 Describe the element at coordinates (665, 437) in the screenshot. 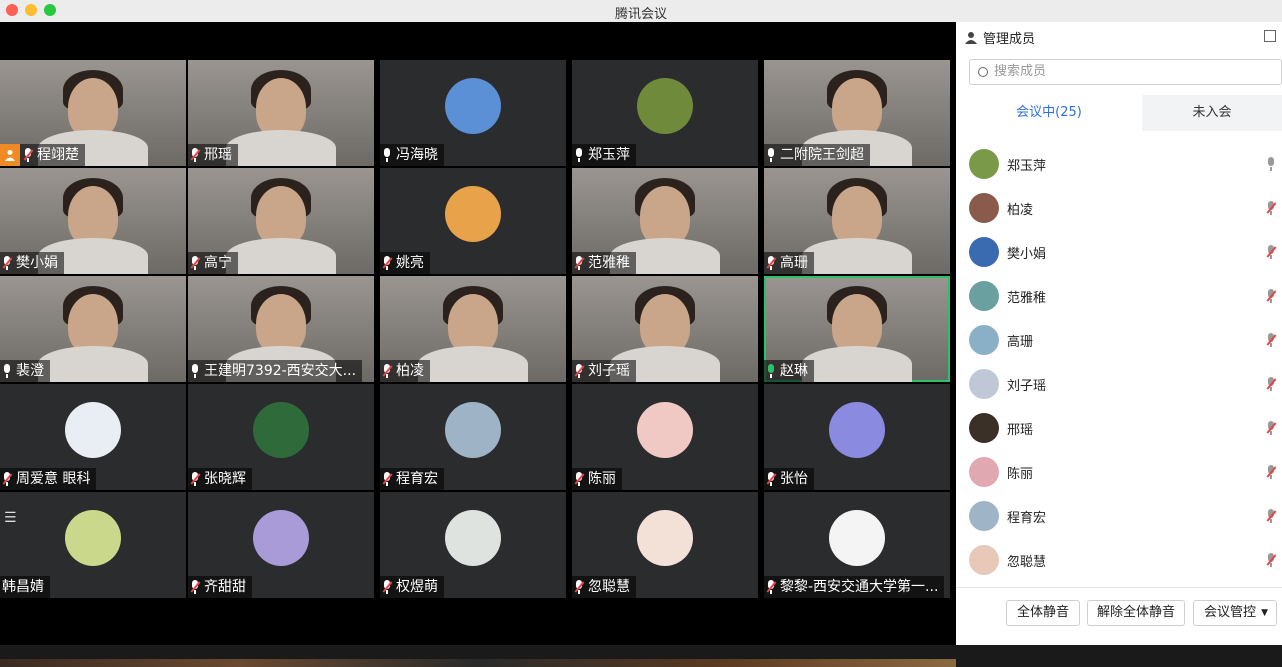

I see `participant-tile: 陈丽` at that location.